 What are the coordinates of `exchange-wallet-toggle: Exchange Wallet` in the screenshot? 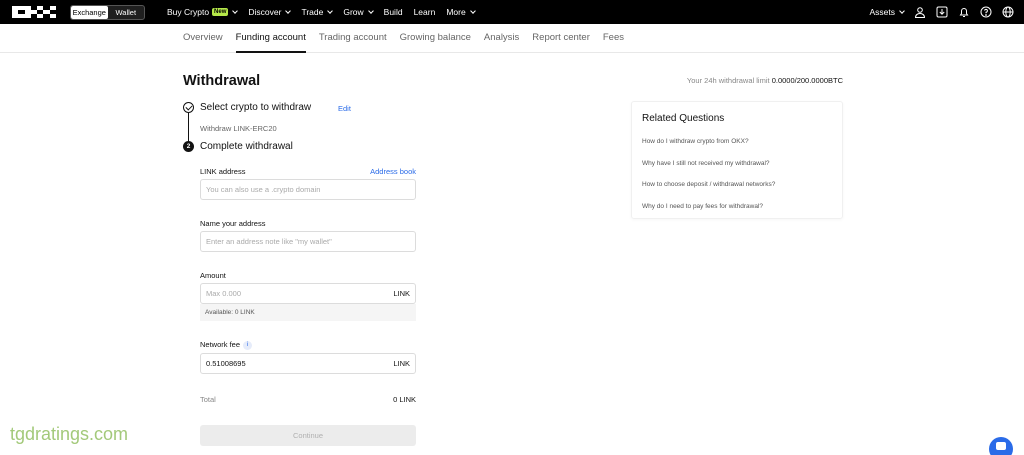 It's located at (107, 12).